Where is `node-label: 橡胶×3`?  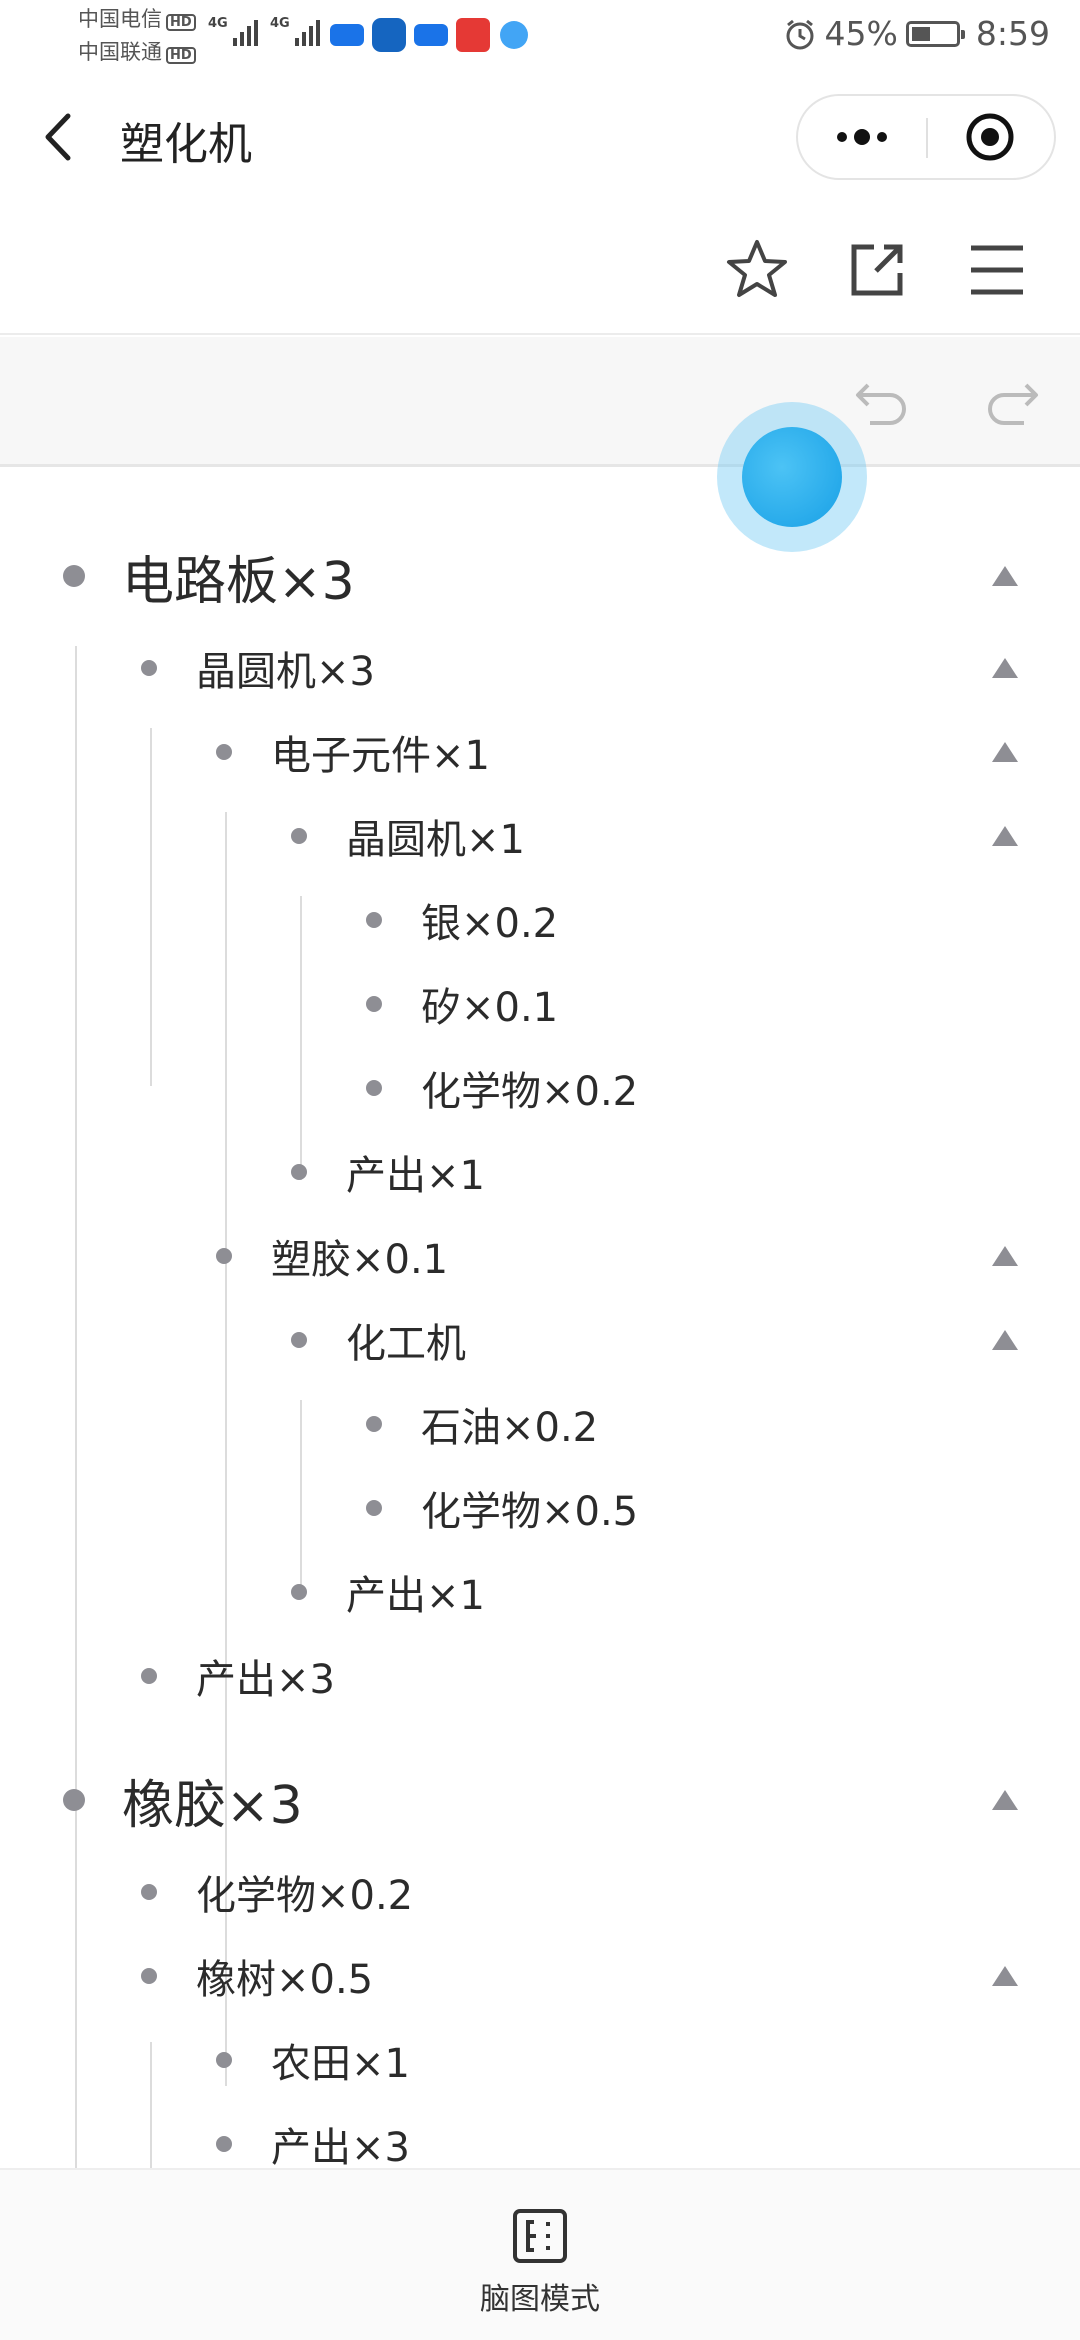 node-label: 橡胶×3 is located at coordinates (212, 1805).